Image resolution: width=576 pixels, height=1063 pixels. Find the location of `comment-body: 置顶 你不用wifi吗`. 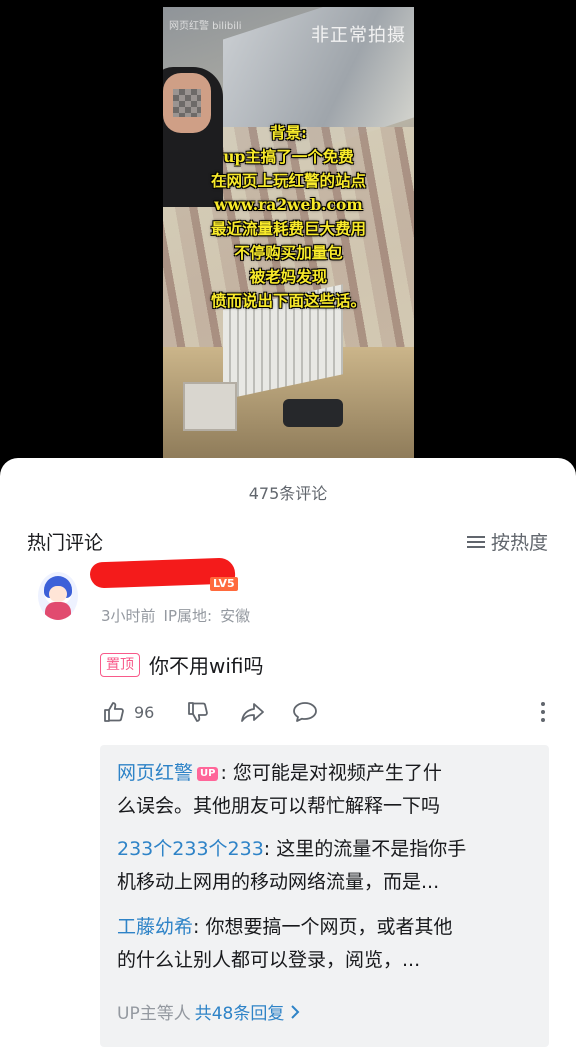

comment-body: 置顶 你不用wifi吗 is located at coordinates (182, 664).